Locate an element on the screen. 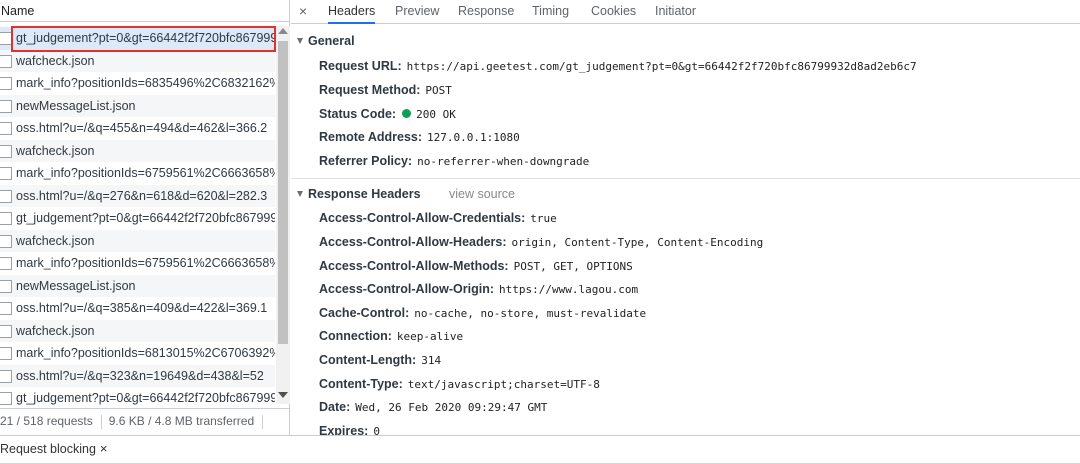 The width and height of the screenshot is (1080, 464). tab-preview: Preview is located at coordinates (417, 12).